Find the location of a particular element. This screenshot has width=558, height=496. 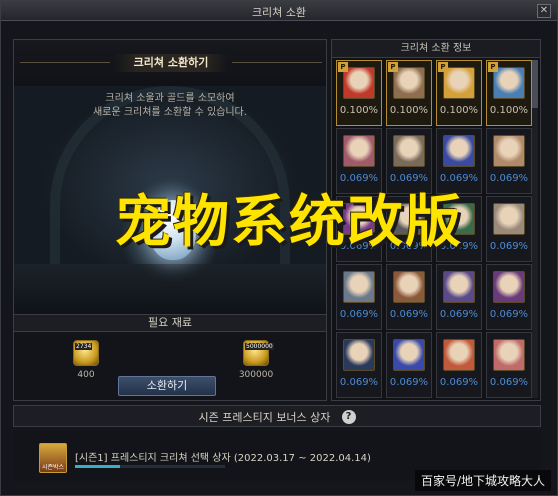

gold-coins-icon: 5000000 is located at coordinates (258, 353).